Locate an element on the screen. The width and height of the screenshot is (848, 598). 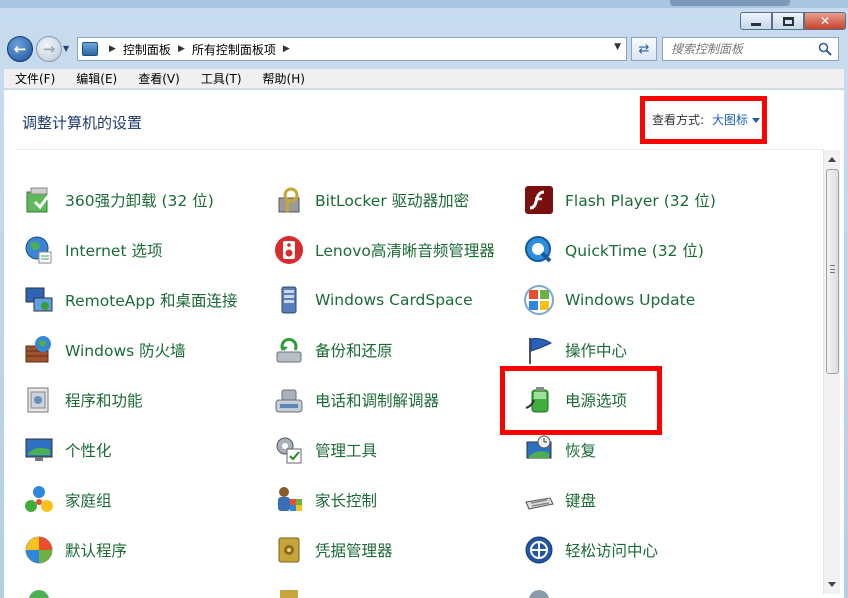
item-programs-features: 程序和功能 is located at coordinates (82, 400).